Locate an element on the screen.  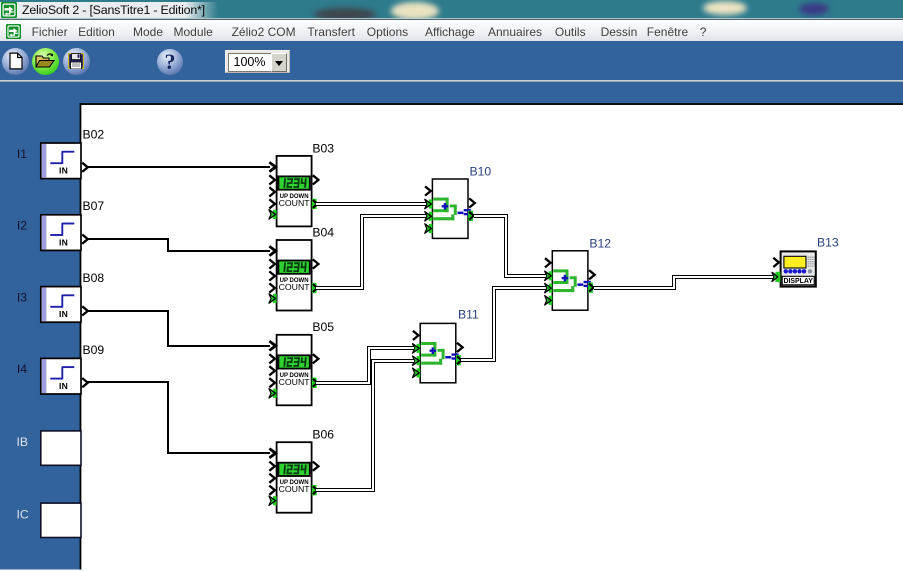
svg-text: B13 is located at coordinates (828, 243).